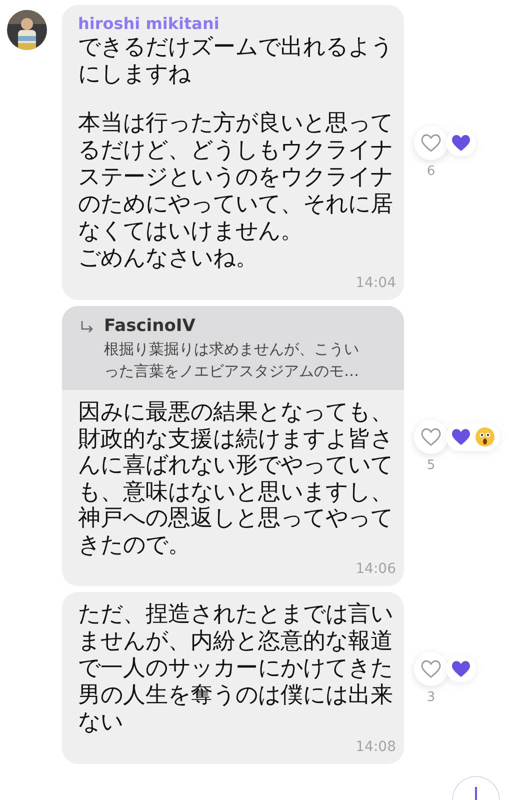 This screenshot has width=519, height=800. Describe the element at coordinates (375, 747) in the screenshot. I see `message-time: 14:08` at that location.